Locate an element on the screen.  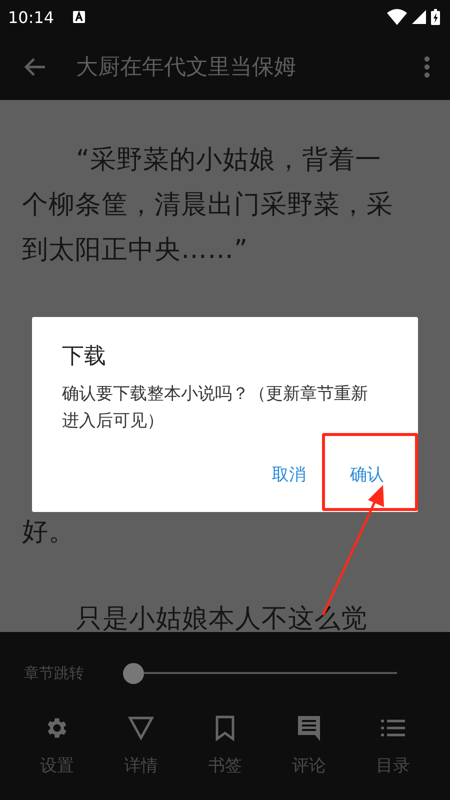
battery-icon is located at coordinates (435, 17).